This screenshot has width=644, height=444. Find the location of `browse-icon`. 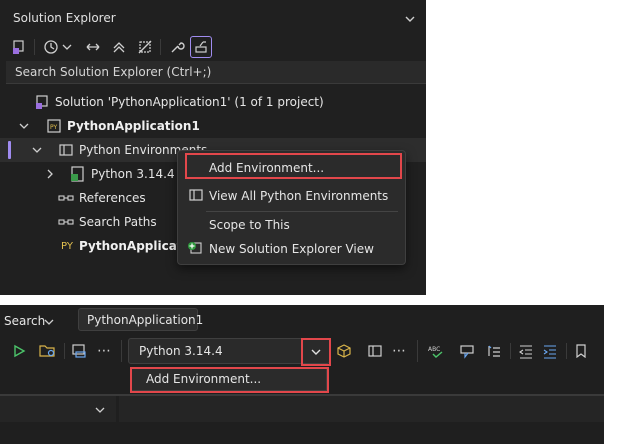

browse-icon is located at coordinates (79, 351).